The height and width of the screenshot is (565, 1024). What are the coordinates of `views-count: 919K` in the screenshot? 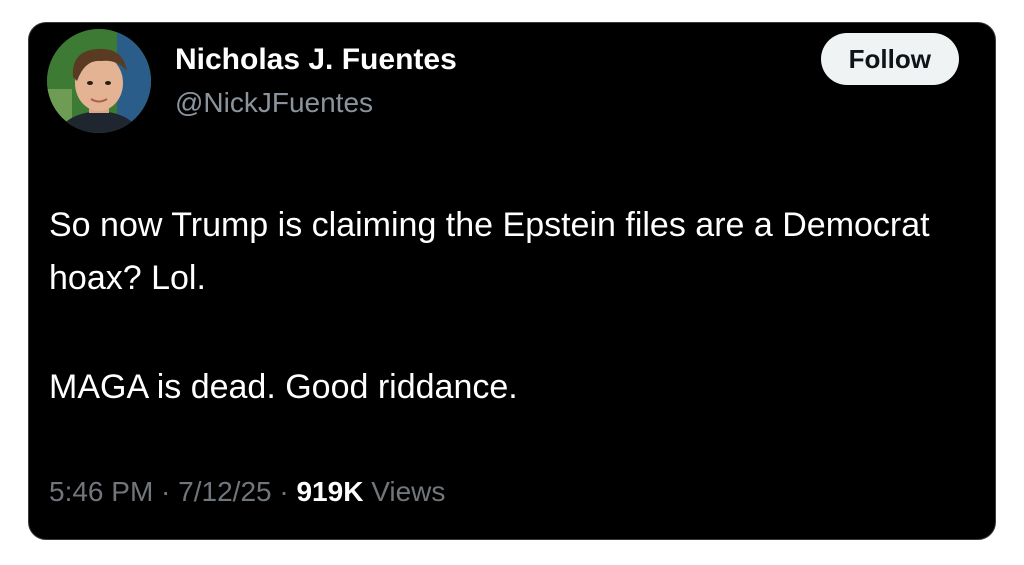 It's located at (329, 491).